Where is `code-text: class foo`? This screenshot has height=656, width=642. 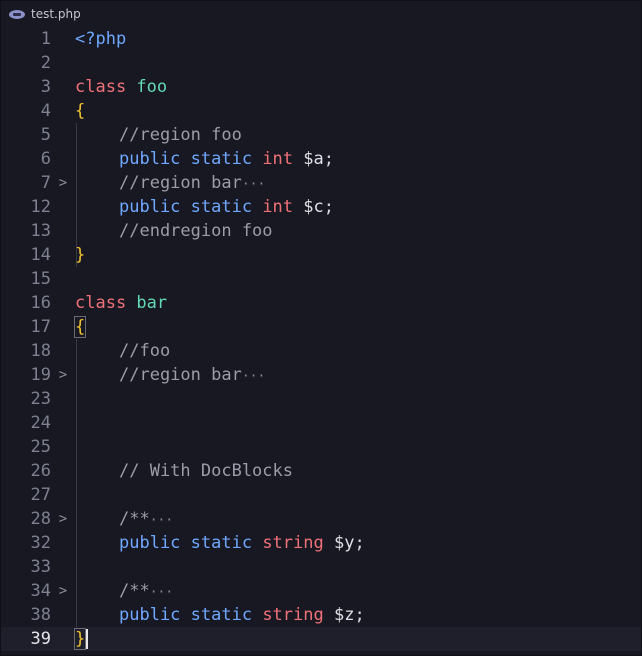 code-text: class foo is located at coordinates (358, 87).